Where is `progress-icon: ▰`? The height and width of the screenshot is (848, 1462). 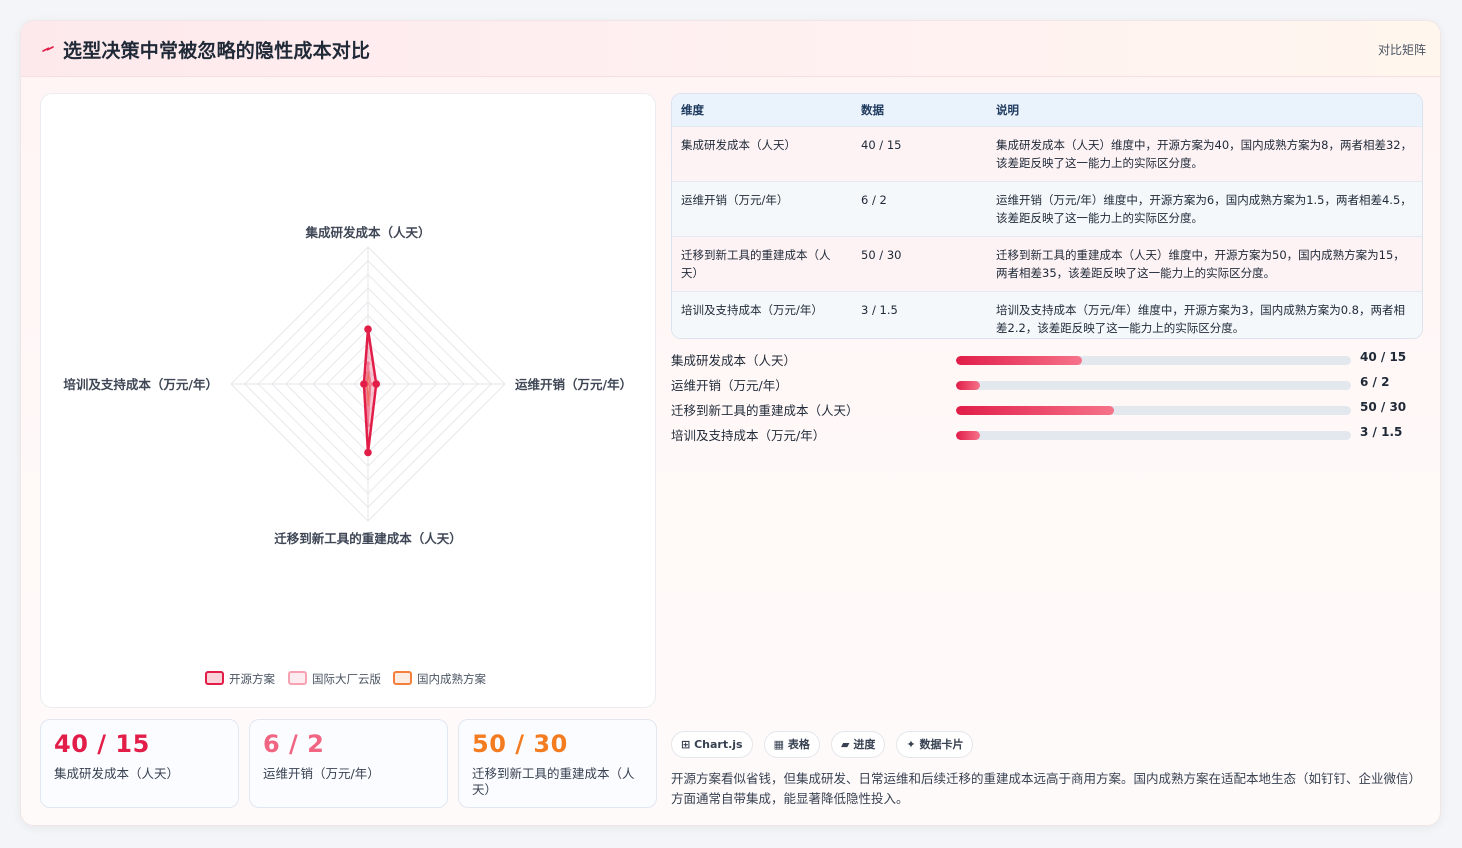
progress-icon: ▰ is located at coordinates (845, 744).